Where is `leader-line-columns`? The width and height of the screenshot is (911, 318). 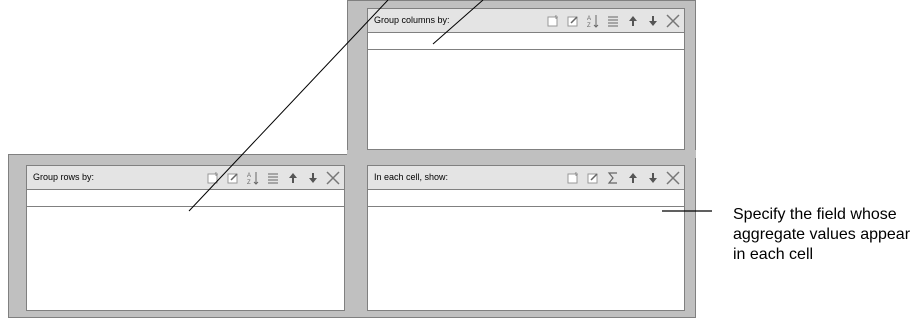
leader-line-columns is located at coordinates (458, 22).